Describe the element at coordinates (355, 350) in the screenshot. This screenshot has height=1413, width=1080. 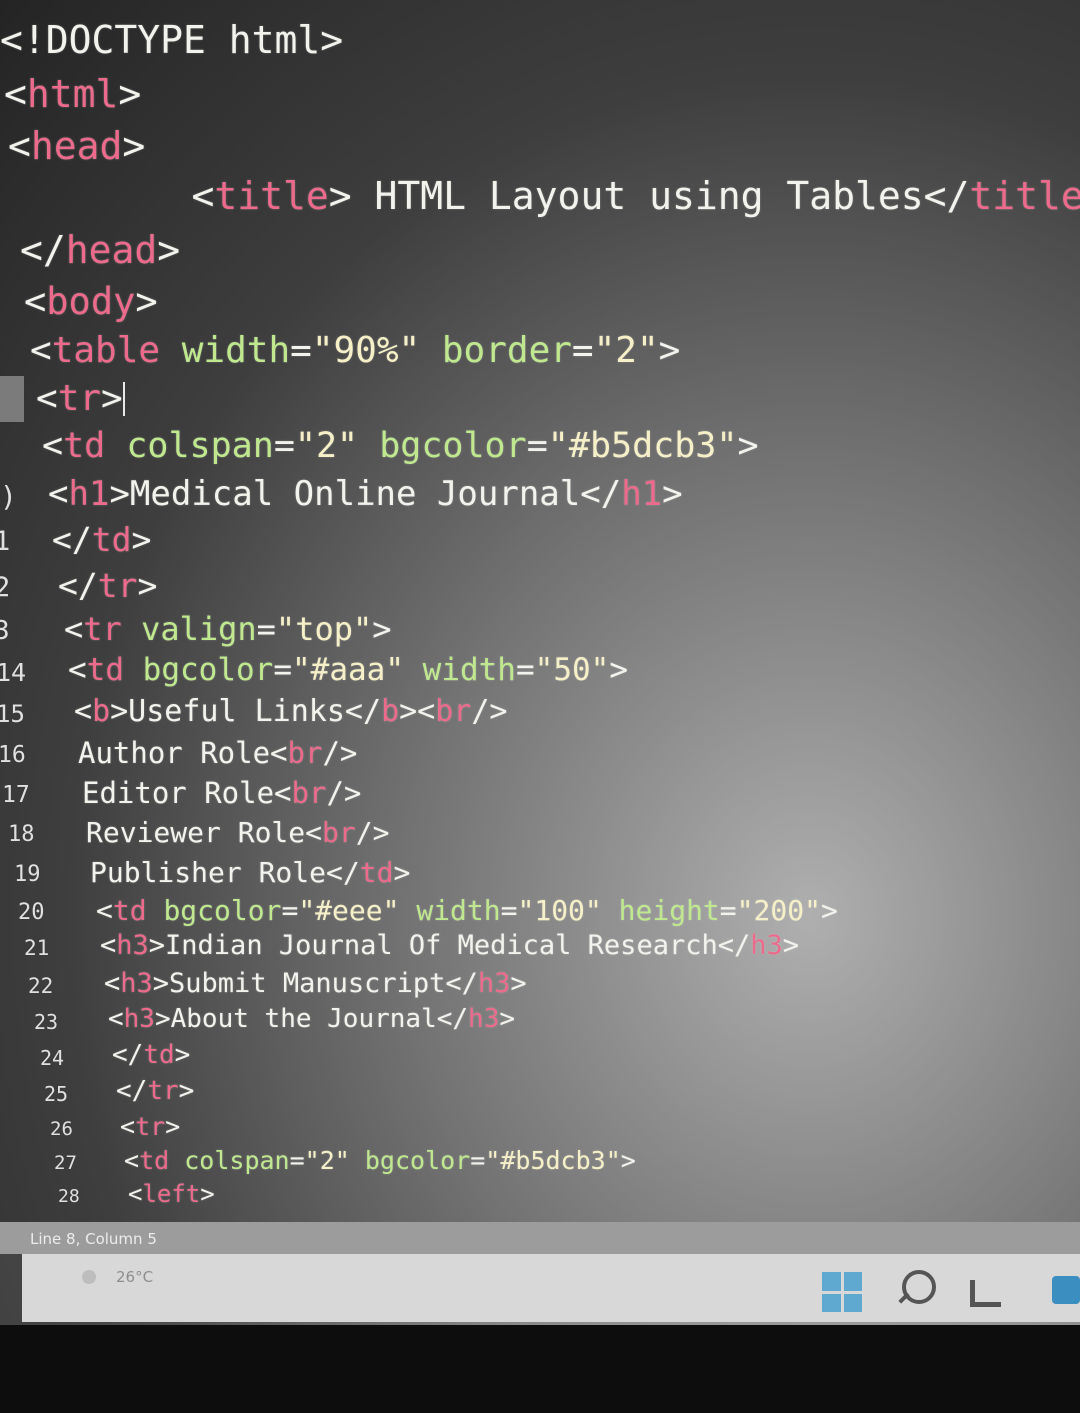
I see `code-line: <table width="90%" border="2">` at that location.